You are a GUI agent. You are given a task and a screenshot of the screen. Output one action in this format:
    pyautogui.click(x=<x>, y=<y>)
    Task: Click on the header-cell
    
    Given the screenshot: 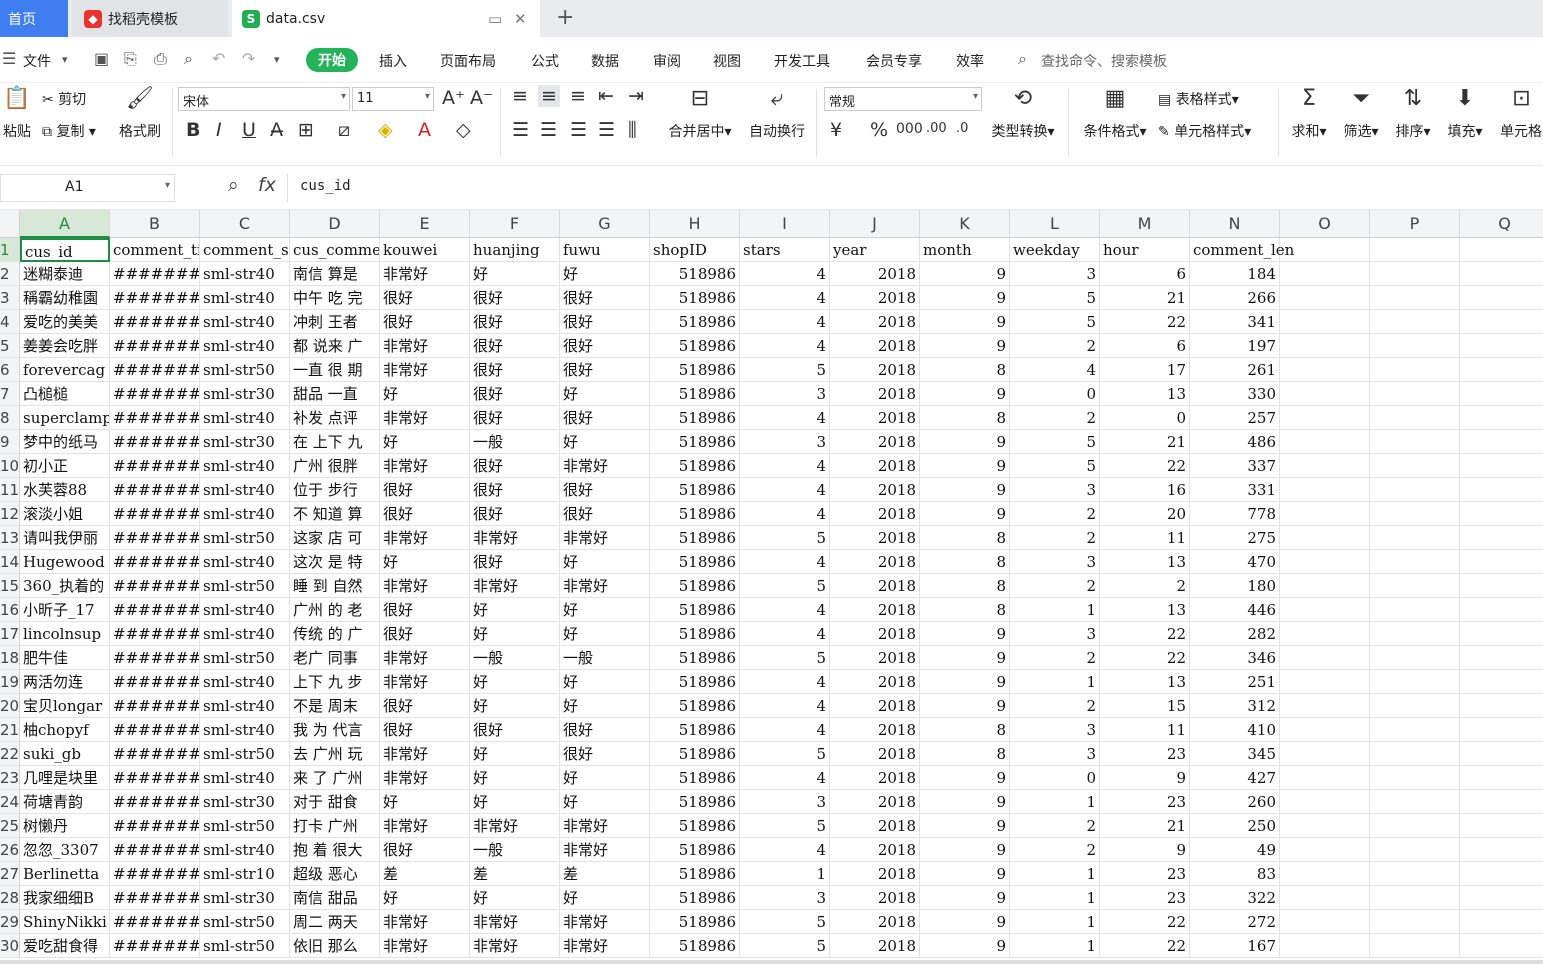 What is the action you would take?
    pyautogui.click(x=1415, y=250)
    